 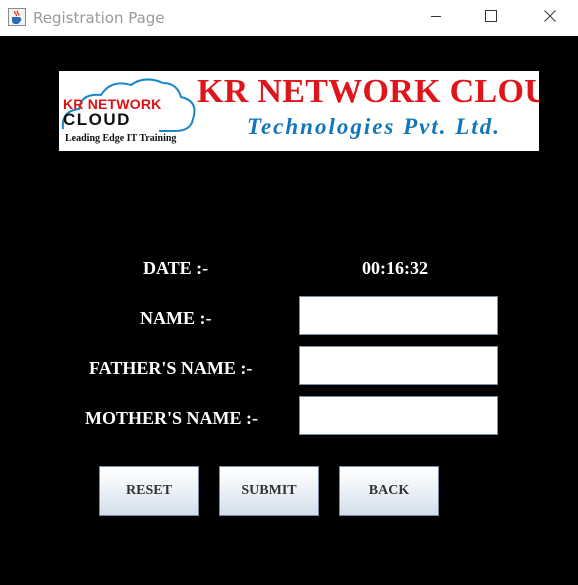 What do you see at coordinates (97, 119) in the screenshot?
I see `logo-cloud-text: CLOUD` at bounding box center [97, 119].